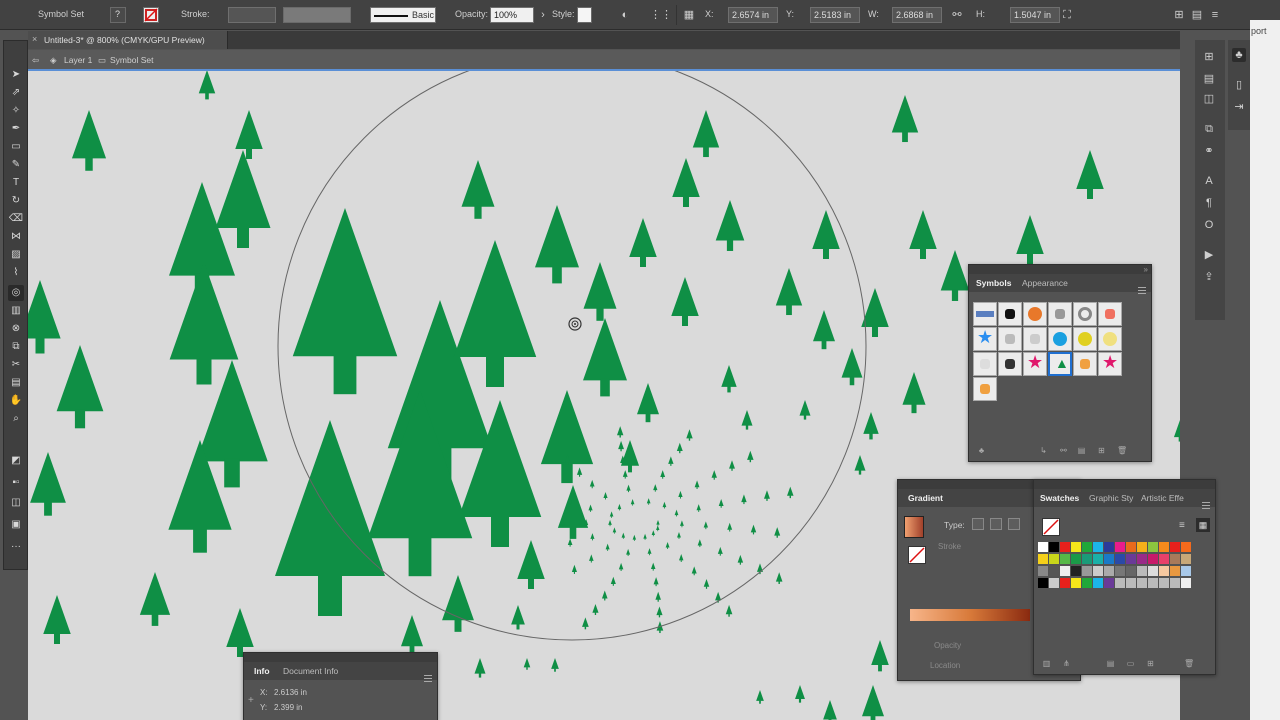 The width and height of the screenshot is (1280, 720). I want to click on tab-symbols: Symbols, so click(993, 283).